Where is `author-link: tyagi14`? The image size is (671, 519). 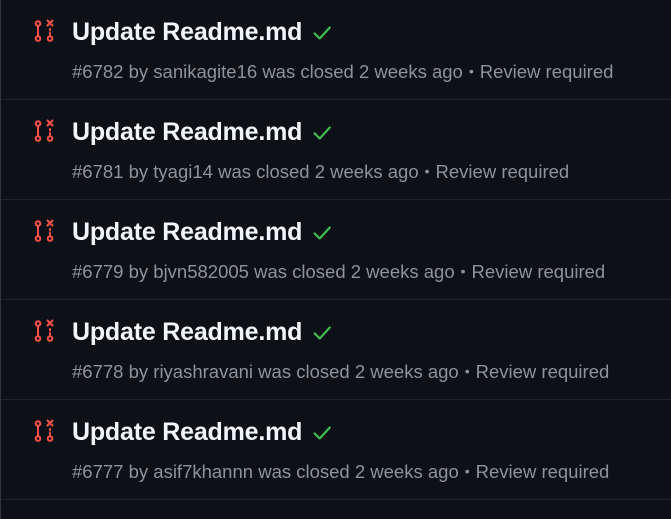 author-link: tyagi14 is located at coordinates (183, 171).